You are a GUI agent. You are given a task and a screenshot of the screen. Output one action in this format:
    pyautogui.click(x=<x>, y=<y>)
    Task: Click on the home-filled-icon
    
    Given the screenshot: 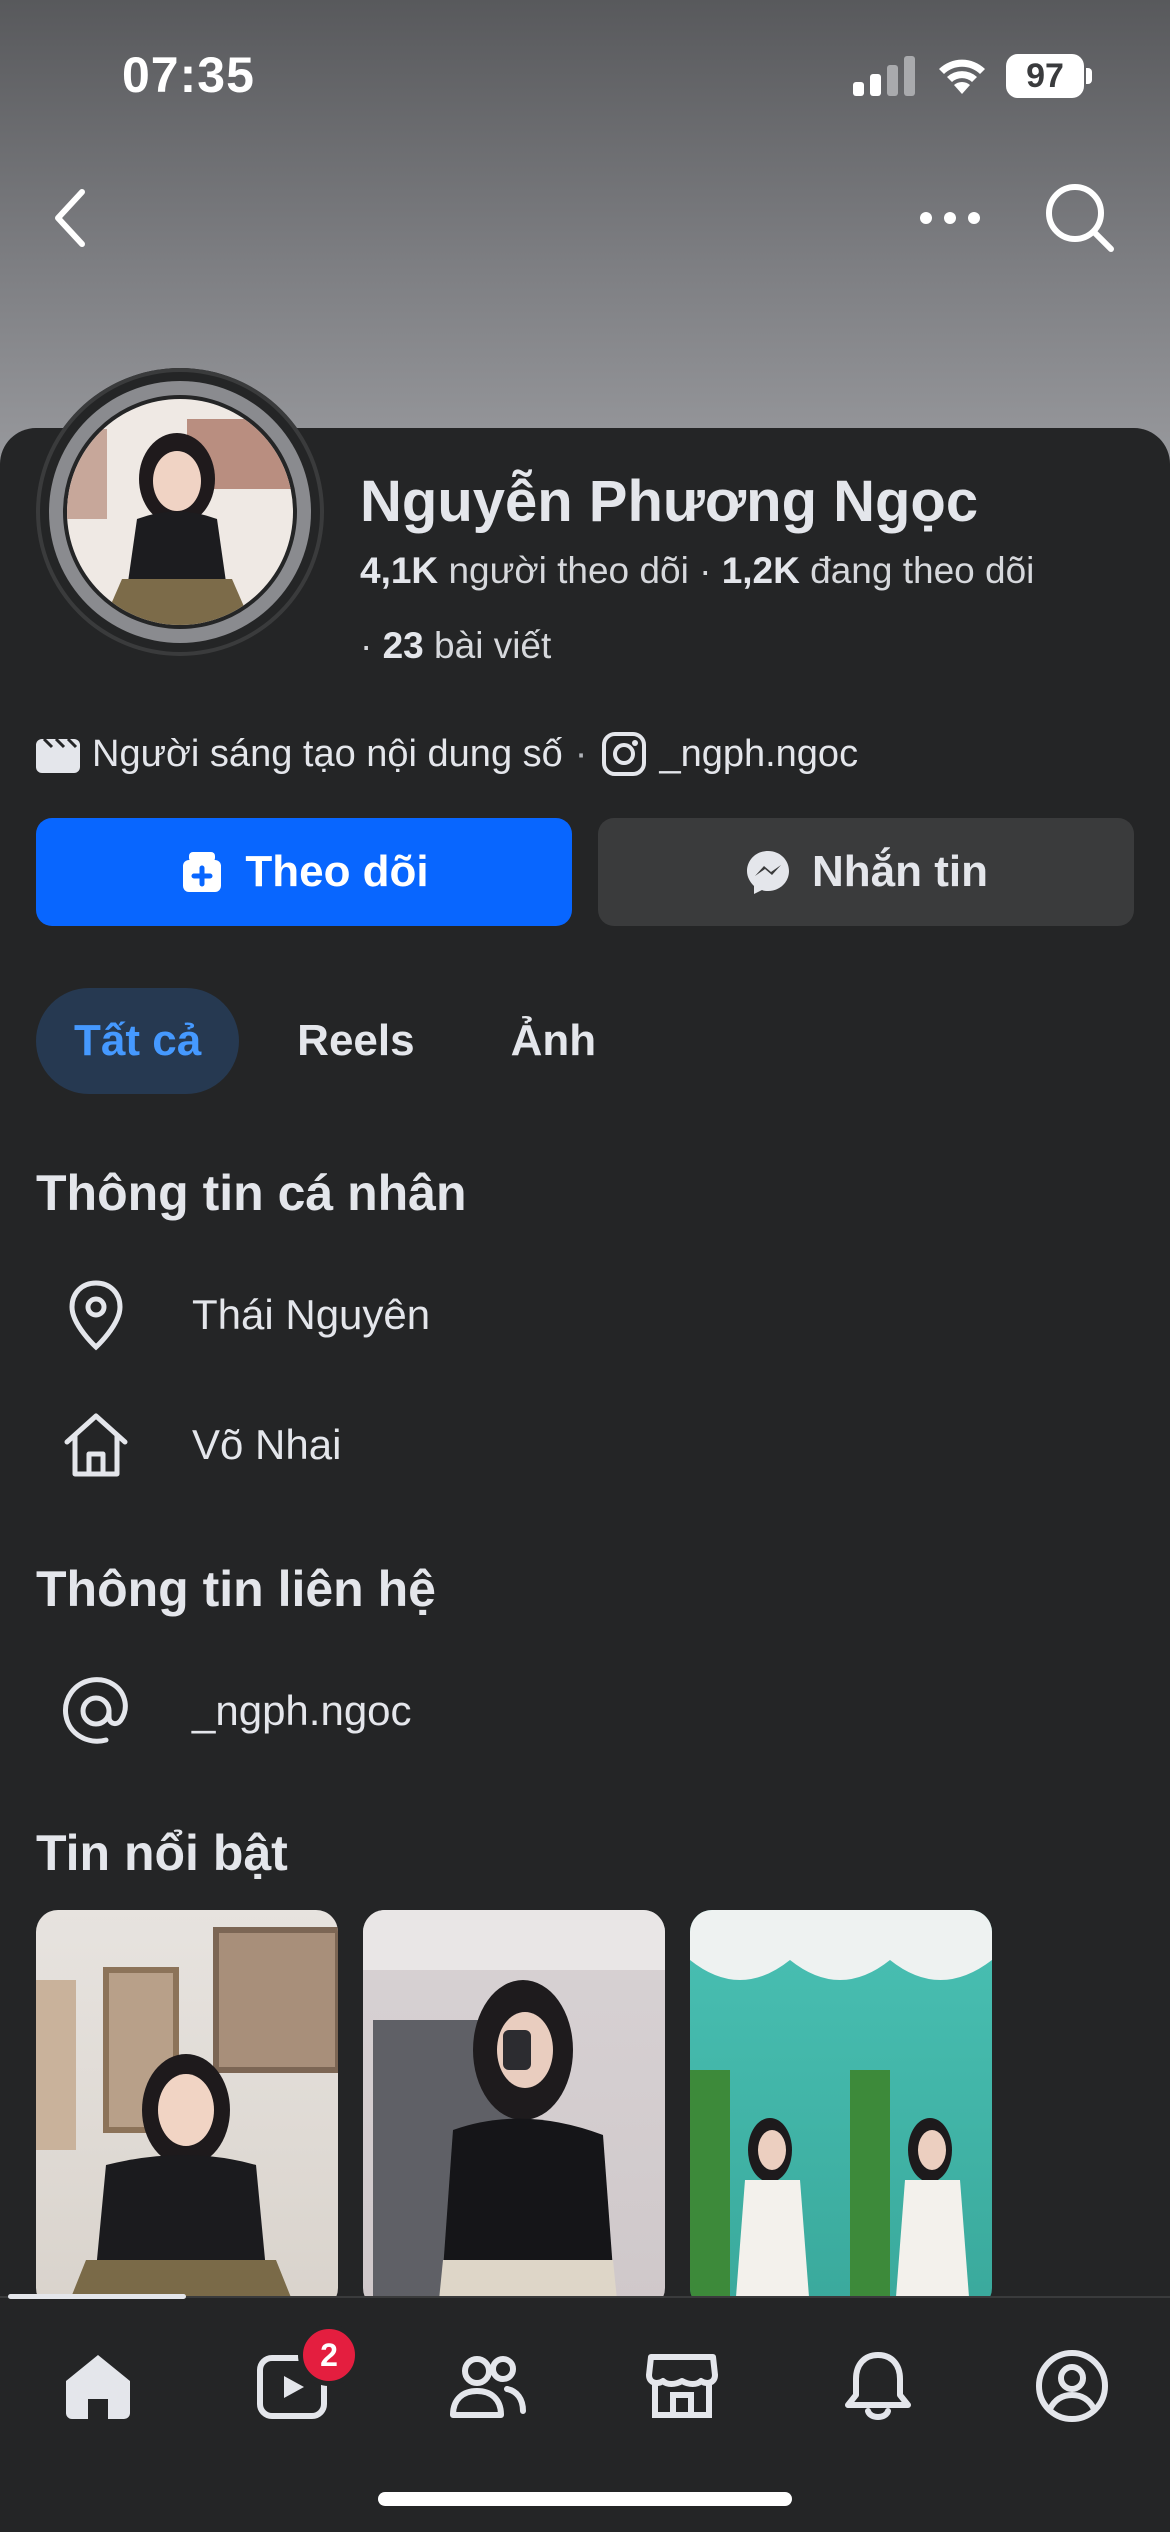 What is the action you would take?
    pyautogui.click(x=98, y=2387)
    